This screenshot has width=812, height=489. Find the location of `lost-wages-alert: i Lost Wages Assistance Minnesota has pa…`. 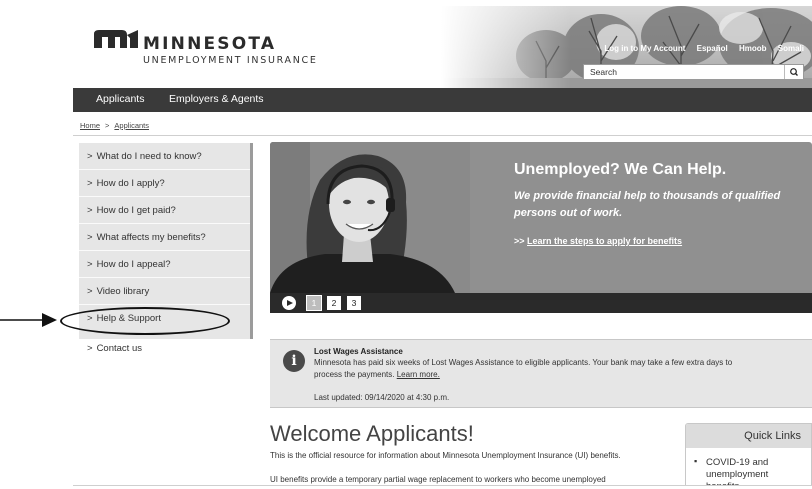

lost-wages-alert: i Lost Wages Assistance Minnesota has pa… is located at coordinates (541, 373).